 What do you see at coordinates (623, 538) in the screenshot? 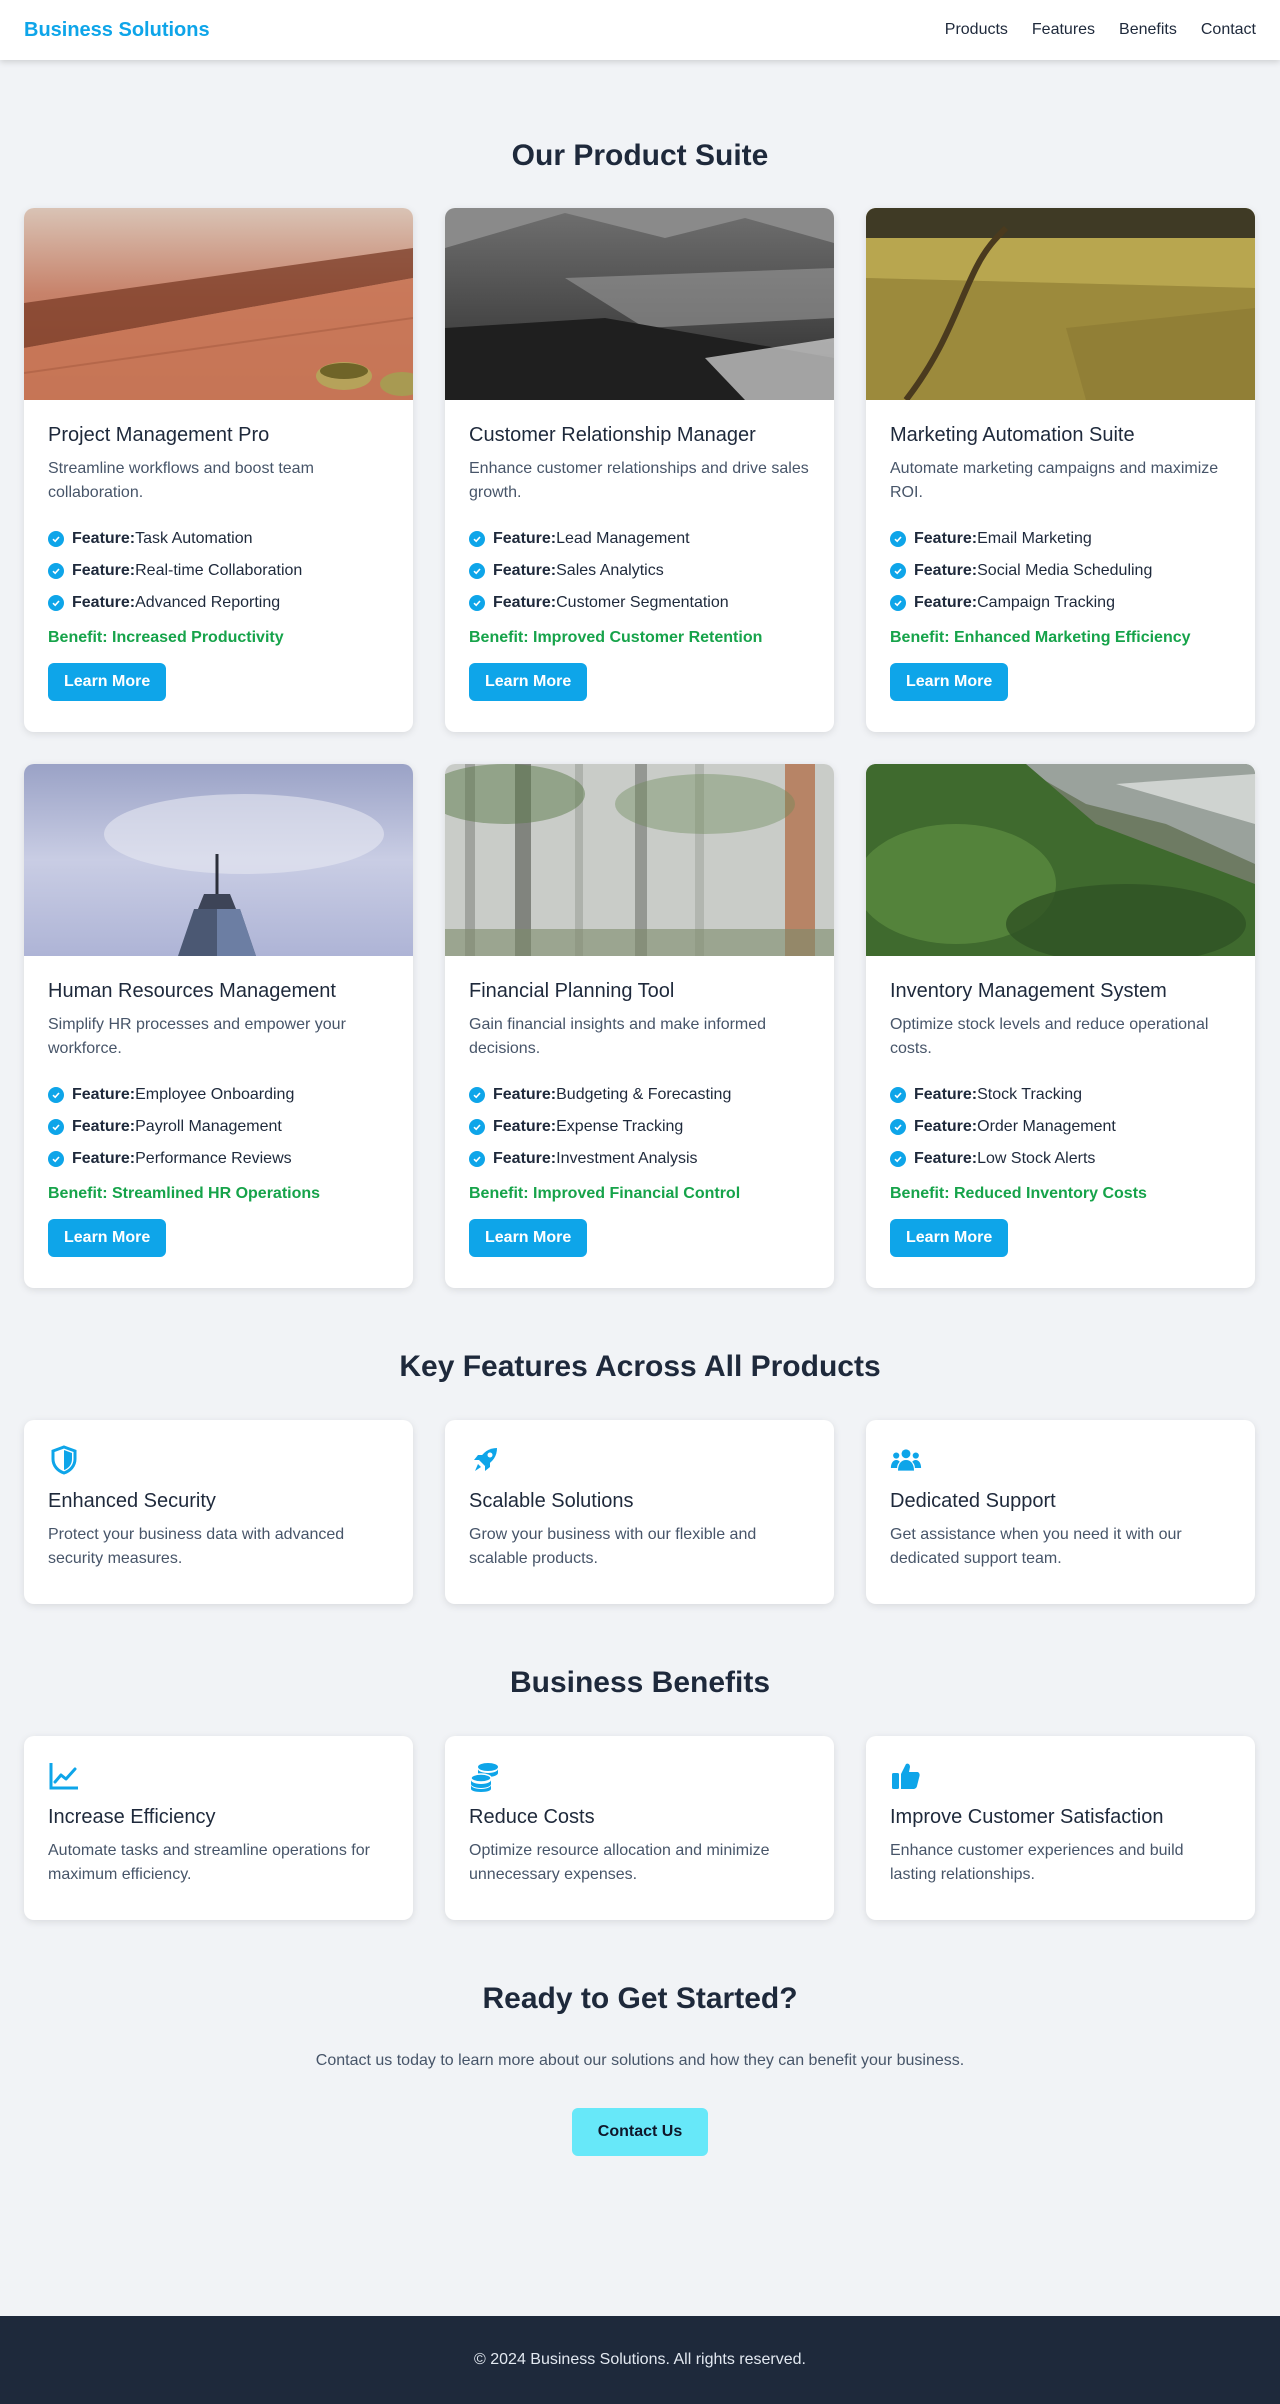
I see `feature-text: Lead Management` at bounding box center [623, 538].